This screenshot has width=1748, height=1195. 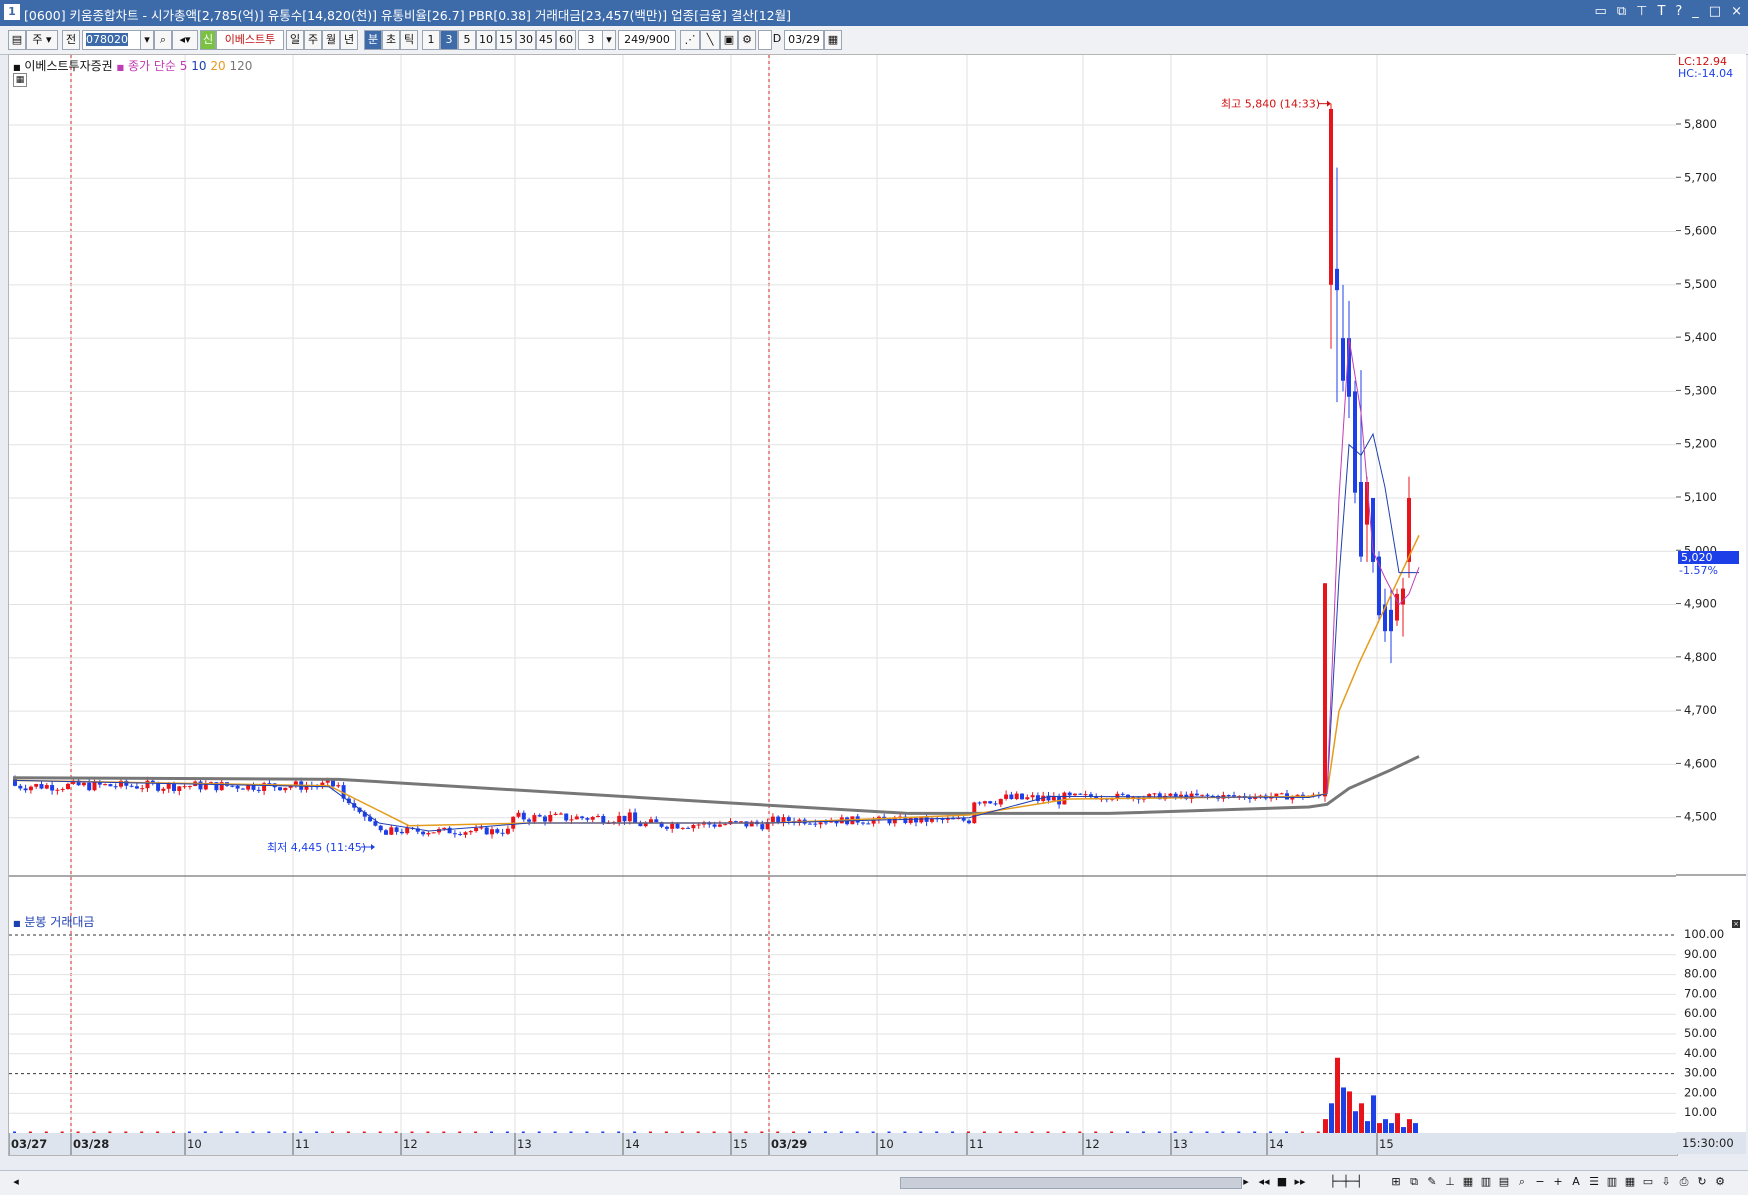 I want to click on market-prefix: 전, so click(x=71, y=40).